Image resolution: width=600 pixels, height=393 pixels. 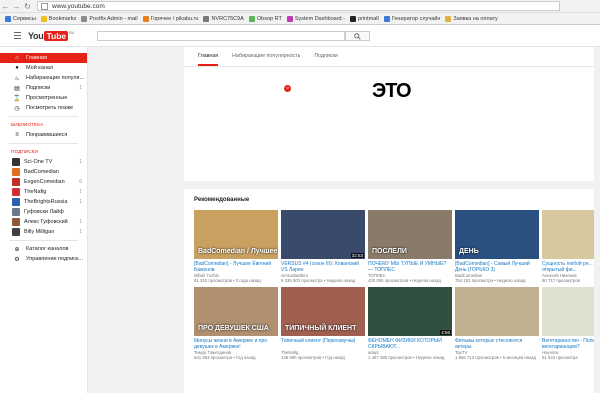 I want to click on bookmark-item: Горячее / pikabu.ru, so click(x=170, y=18).